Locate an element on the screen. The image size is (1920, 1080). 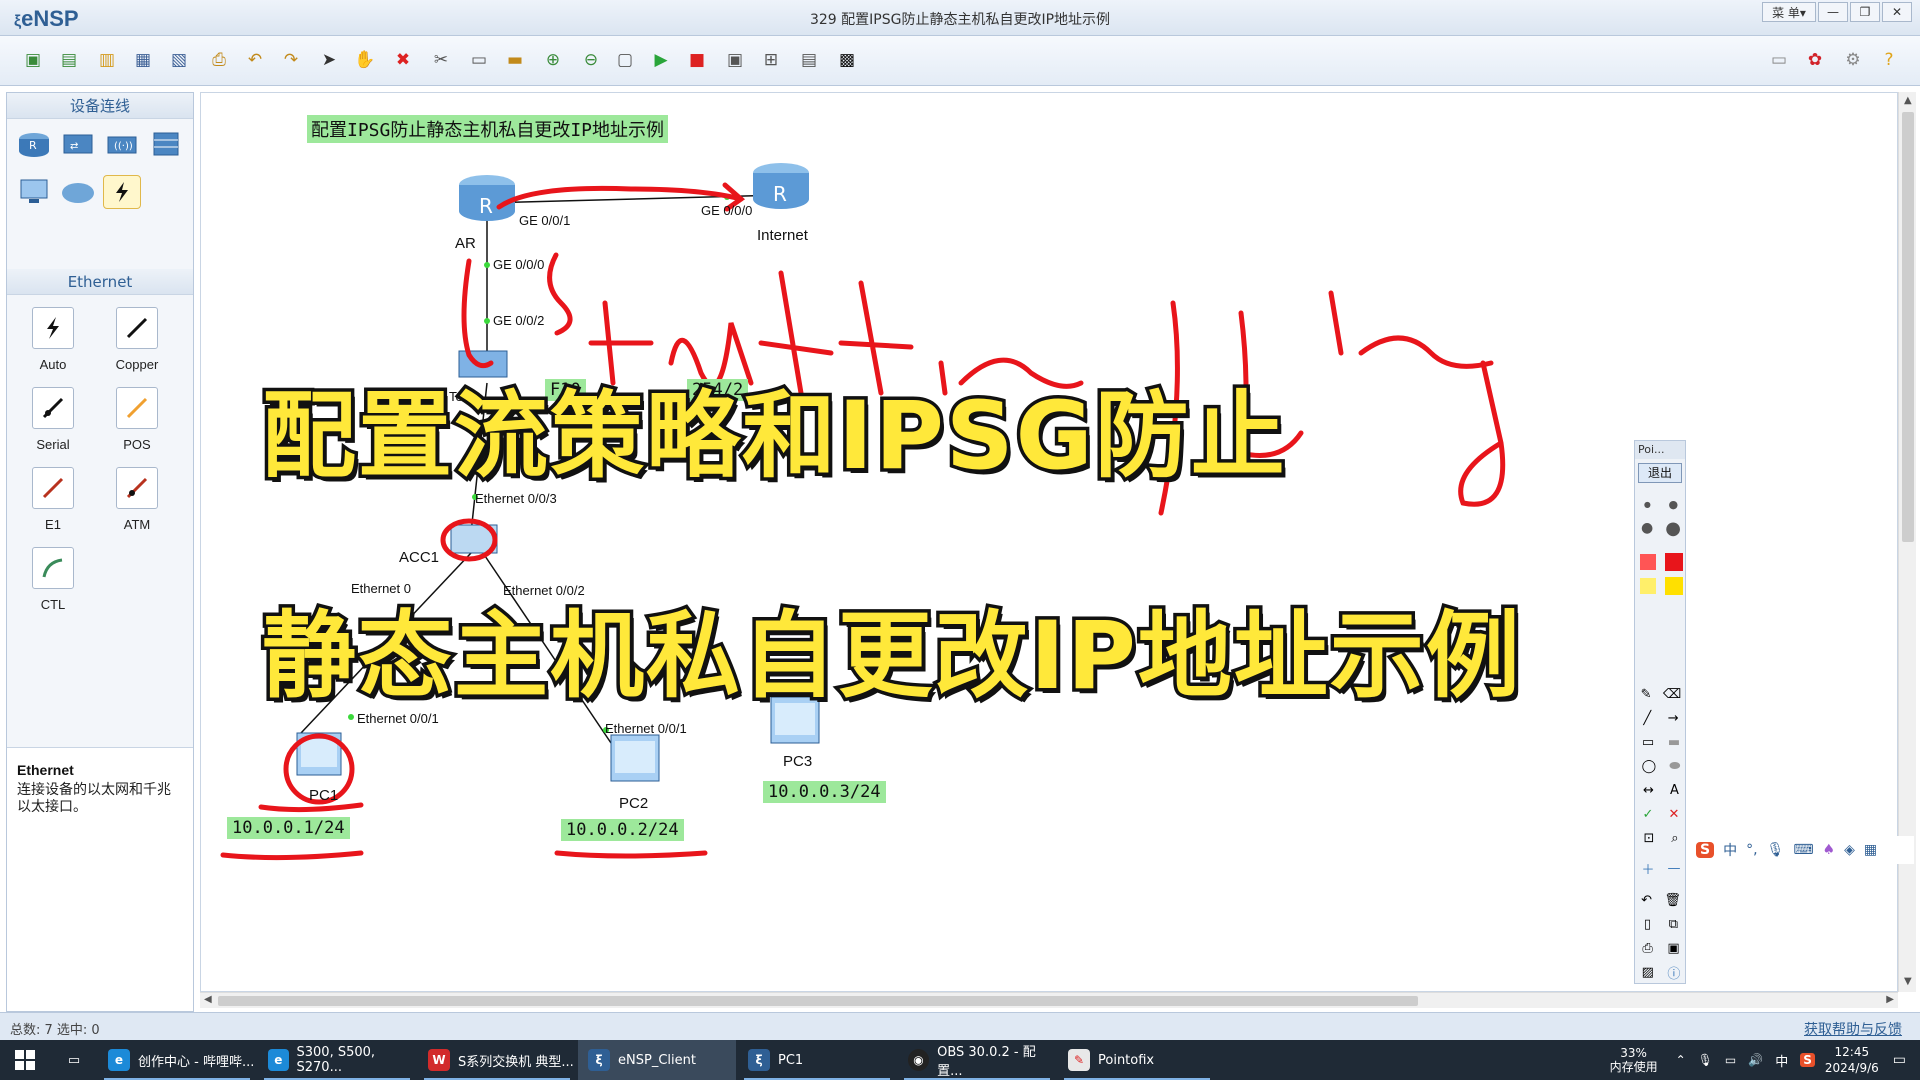
cloud-icon is located at coordinates (78, 192).